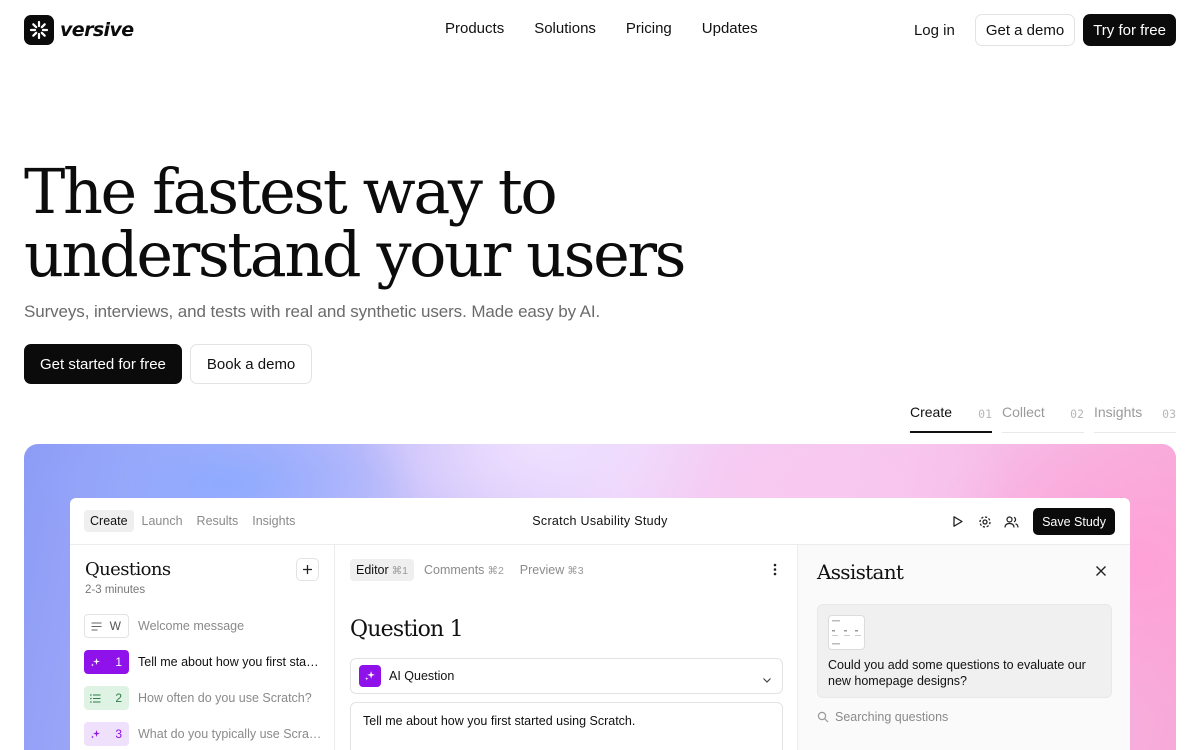  What do you see at coordinates (106, 698) in the screenshot?
I see `question-badge: 2` at bounding box center [106, 698].